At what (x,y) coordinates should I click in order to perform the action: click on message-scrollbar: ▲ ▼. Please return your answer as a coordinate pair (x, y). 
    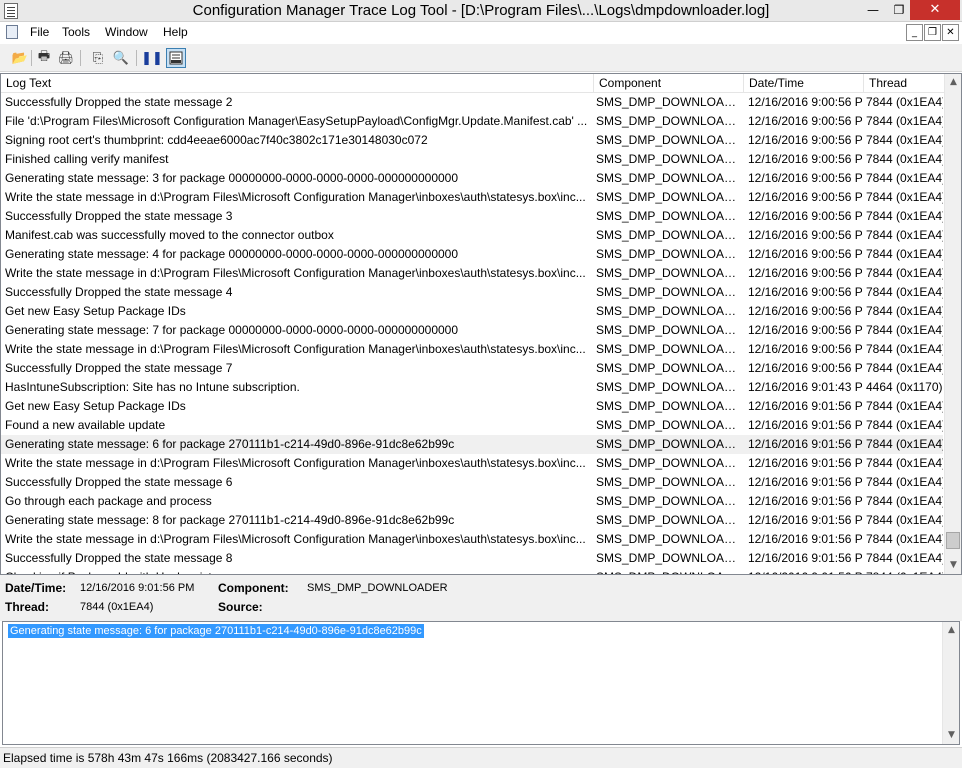
    Looking at the image, I should click on (950, 683).